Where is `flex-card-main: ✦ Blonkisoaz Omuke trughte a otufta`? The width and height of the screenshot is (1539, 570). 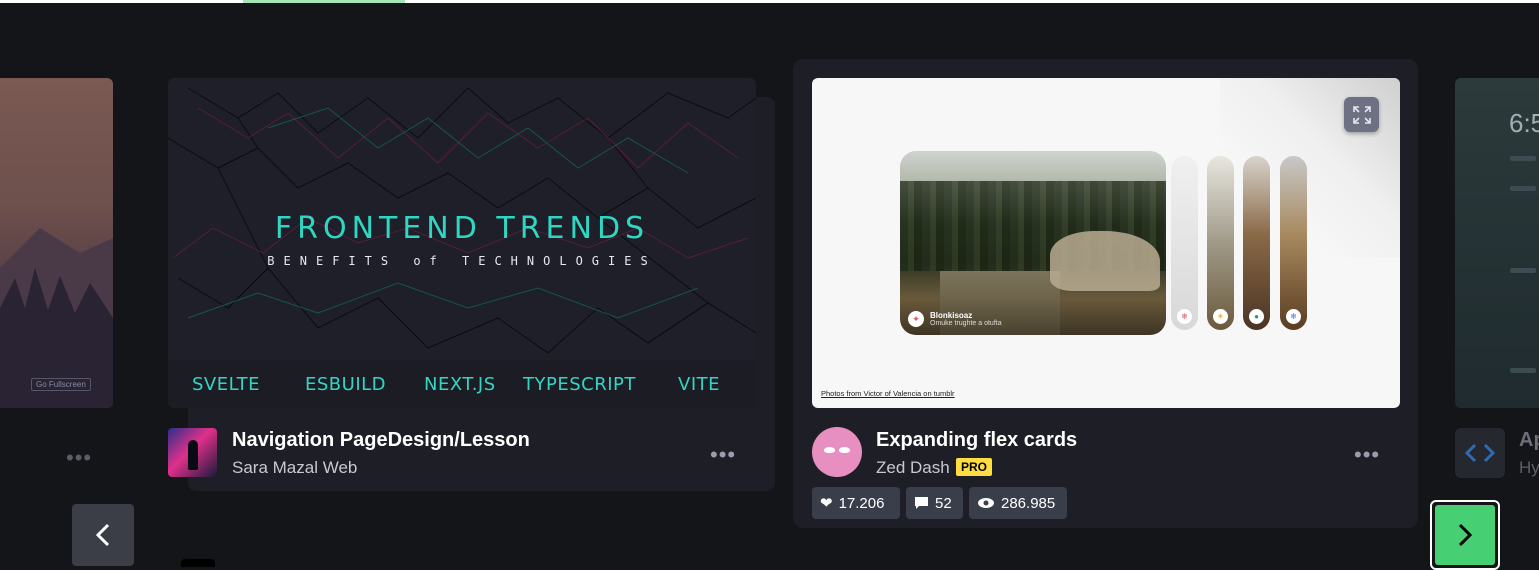
flex-card-main: ✦ Blonkisoaz Omuke trughte a otufta is located at coordinates (1033, 243).